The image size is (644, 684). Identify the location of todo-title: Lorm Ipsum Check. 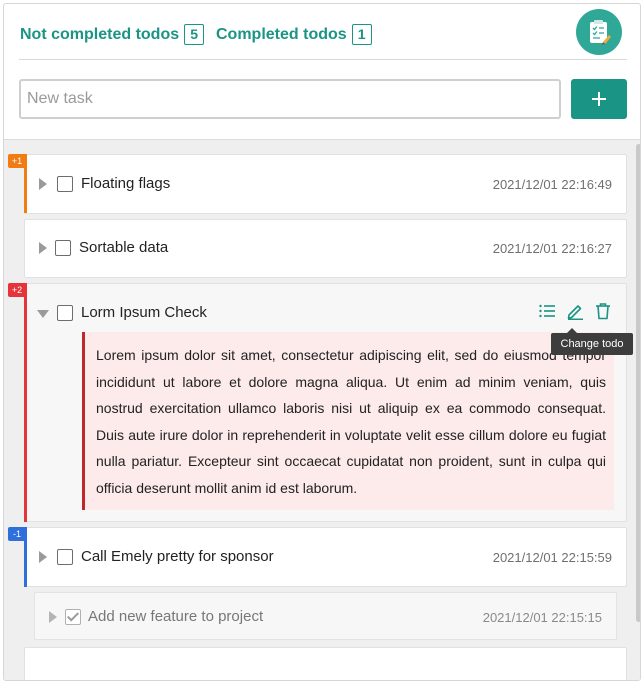
(144, 312).